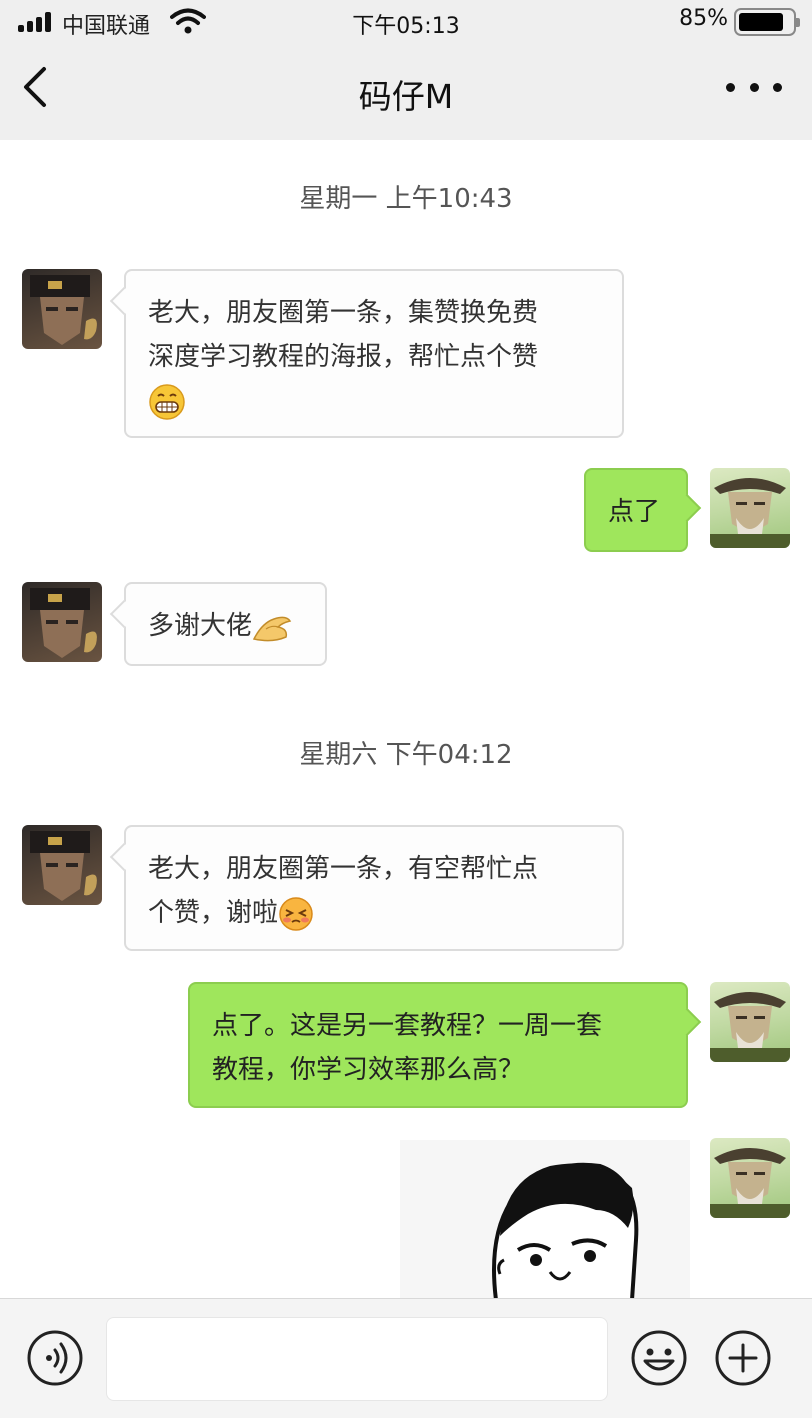 The height and width of the screenshot is (1418, 812). Describe the element at coordinates (200, 626) in the screenshot. I see `message-line: 多谢大佬` at that location.